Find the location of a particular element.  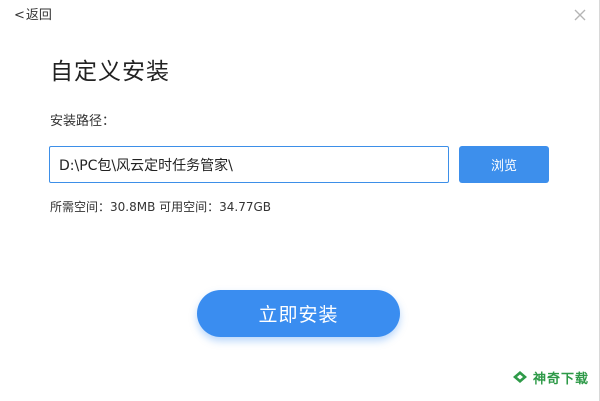

page-title: 自定义安装 is located at coordinates (110, 72).